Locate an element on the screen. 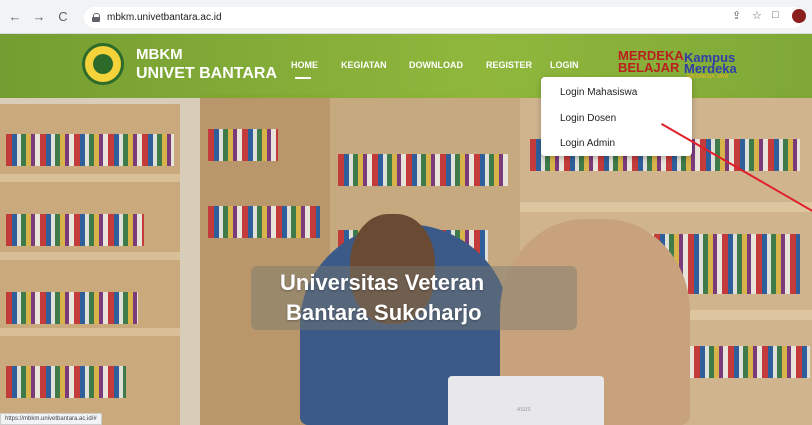 This screenshot has width=812, height=425. kampus-merdeka-logo: Kampus Merdeka is located at coordinates (710, 63).